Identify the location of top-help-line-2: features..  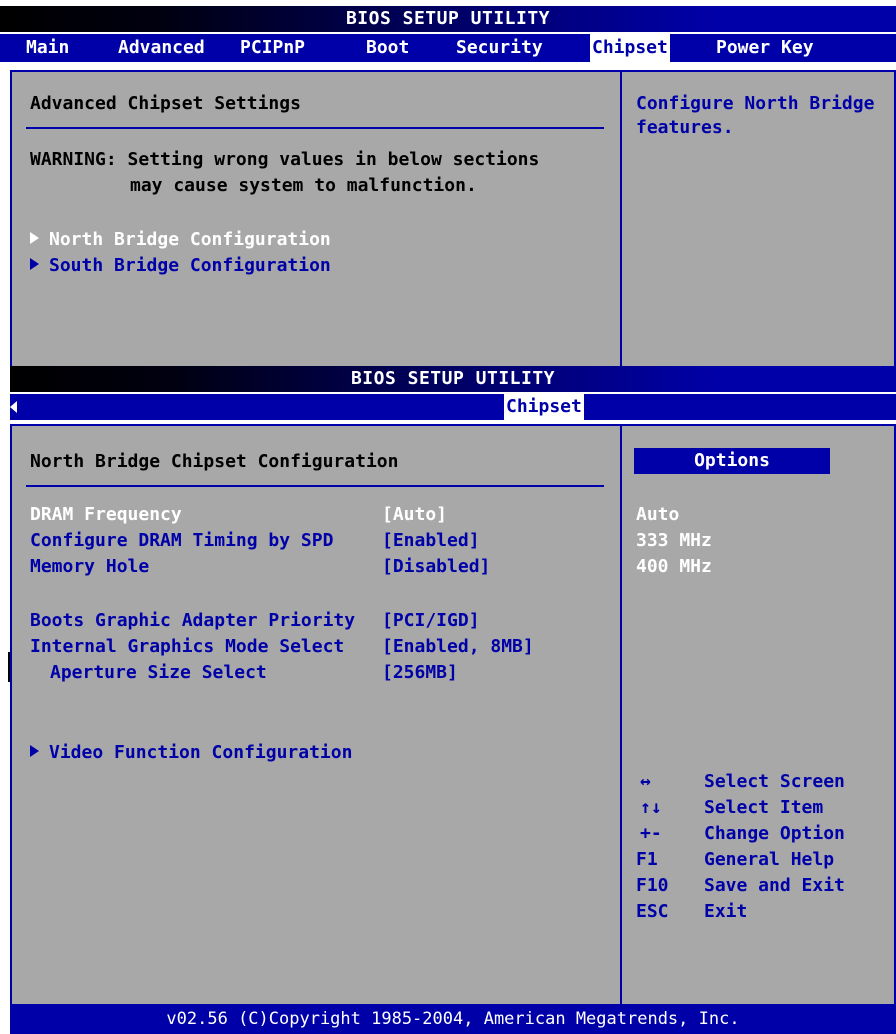
(685, 127).